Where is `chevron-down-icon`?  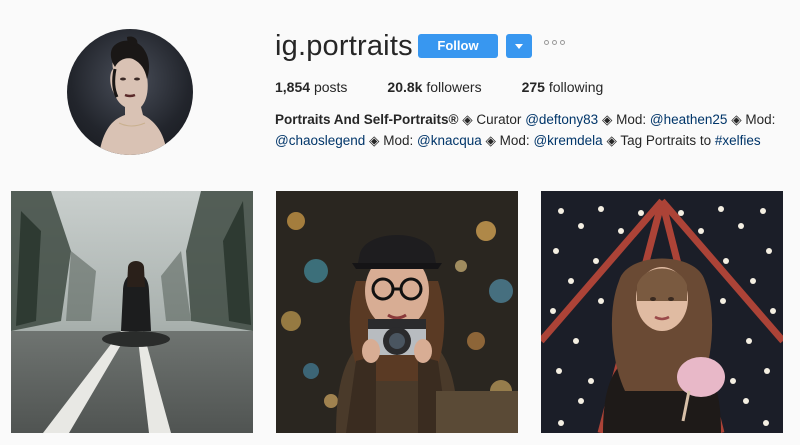
chevron-down-icon is located at coordinates (519, 46).